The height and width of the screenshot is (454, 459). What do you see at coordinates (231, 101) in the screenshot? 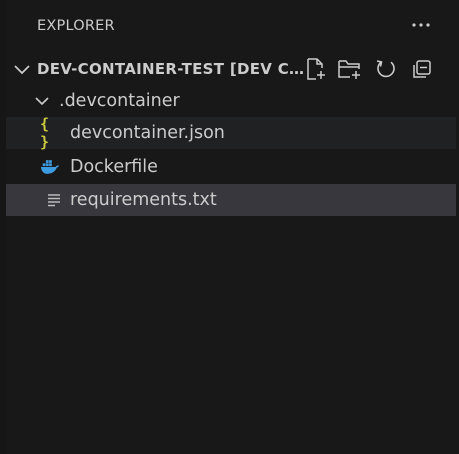
I see `tree-item-devcontainer-folder: .devcontainer` at bounding box center [231, 101].